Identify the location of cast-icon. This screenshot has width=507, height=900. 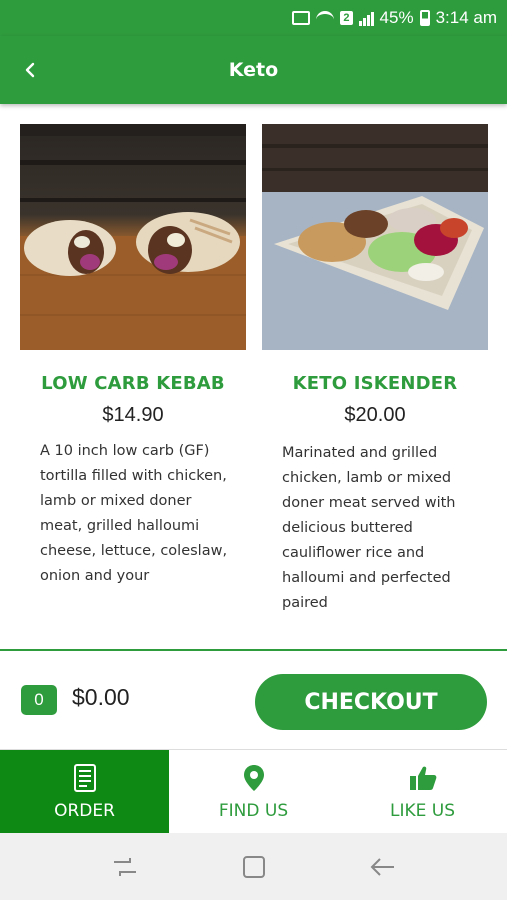
(301, 18).